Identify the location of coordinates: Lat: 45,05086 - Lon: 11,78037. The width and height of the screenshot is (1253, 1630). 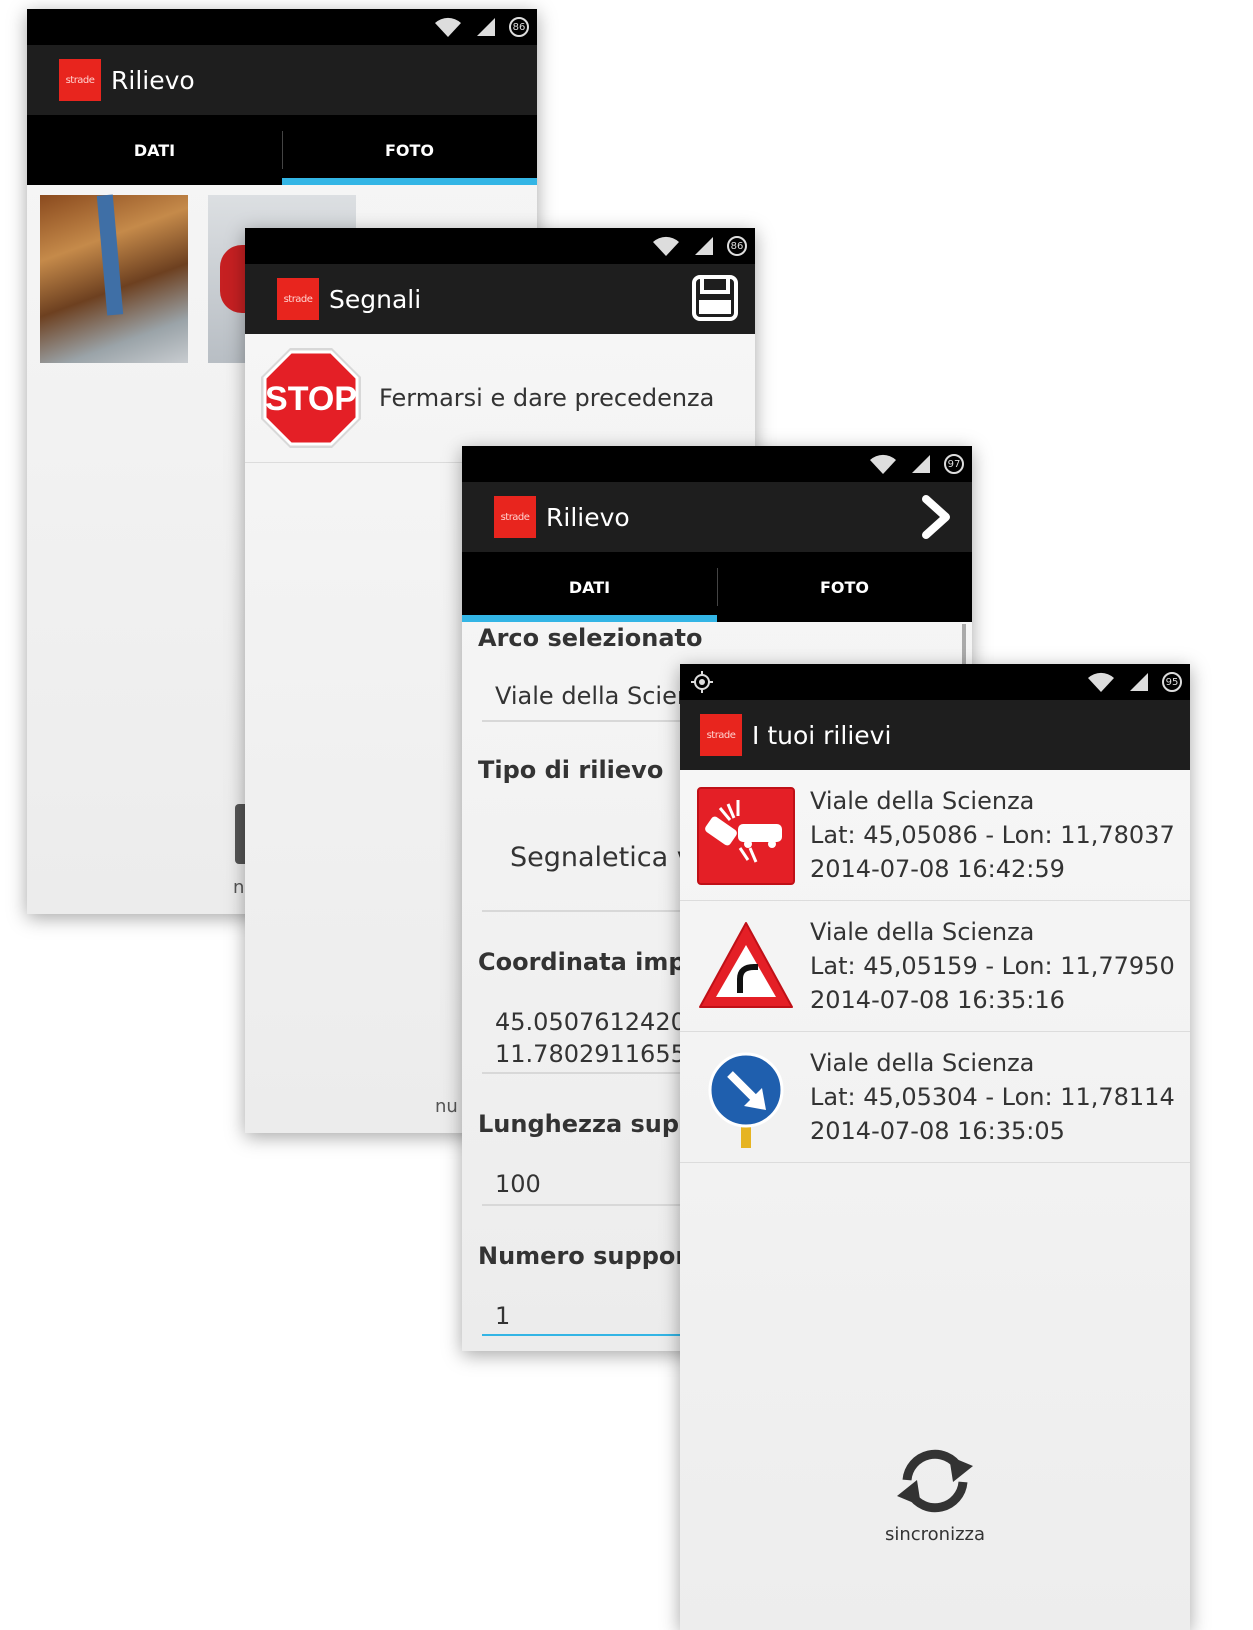
(992, 835).